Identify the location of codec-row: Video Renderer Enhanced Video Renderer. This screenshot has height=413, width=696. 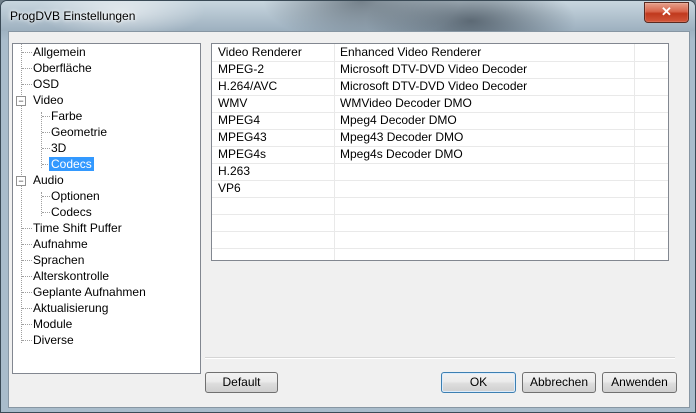
(440, 53).